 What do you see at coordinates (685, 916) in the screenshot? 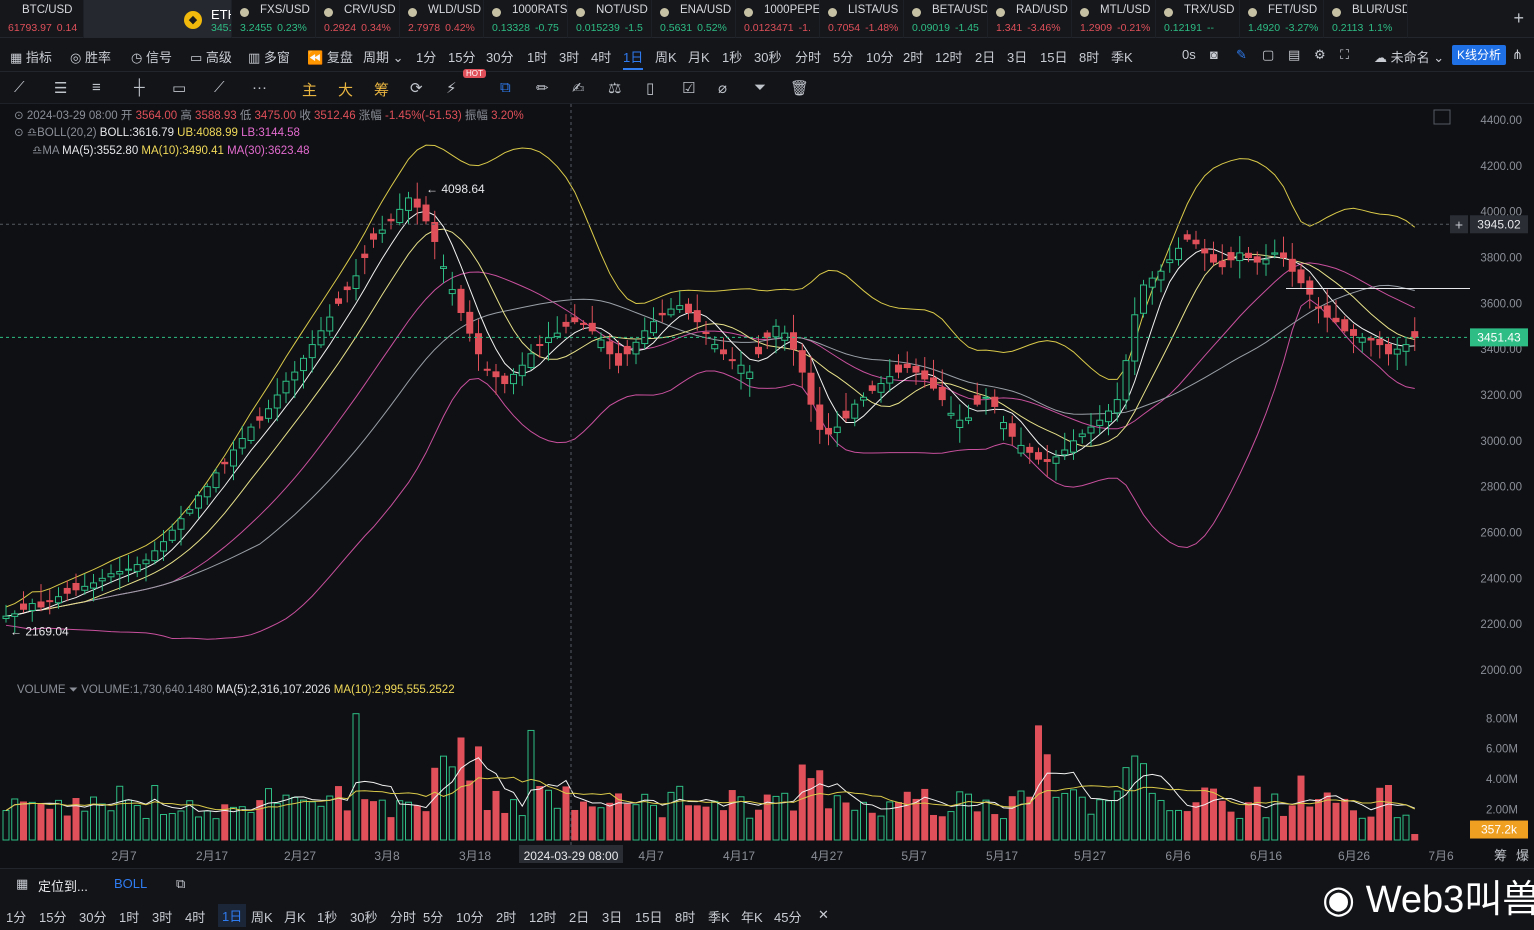
I see `bottom-period-19: 8时` at bounding box center [685, 916].